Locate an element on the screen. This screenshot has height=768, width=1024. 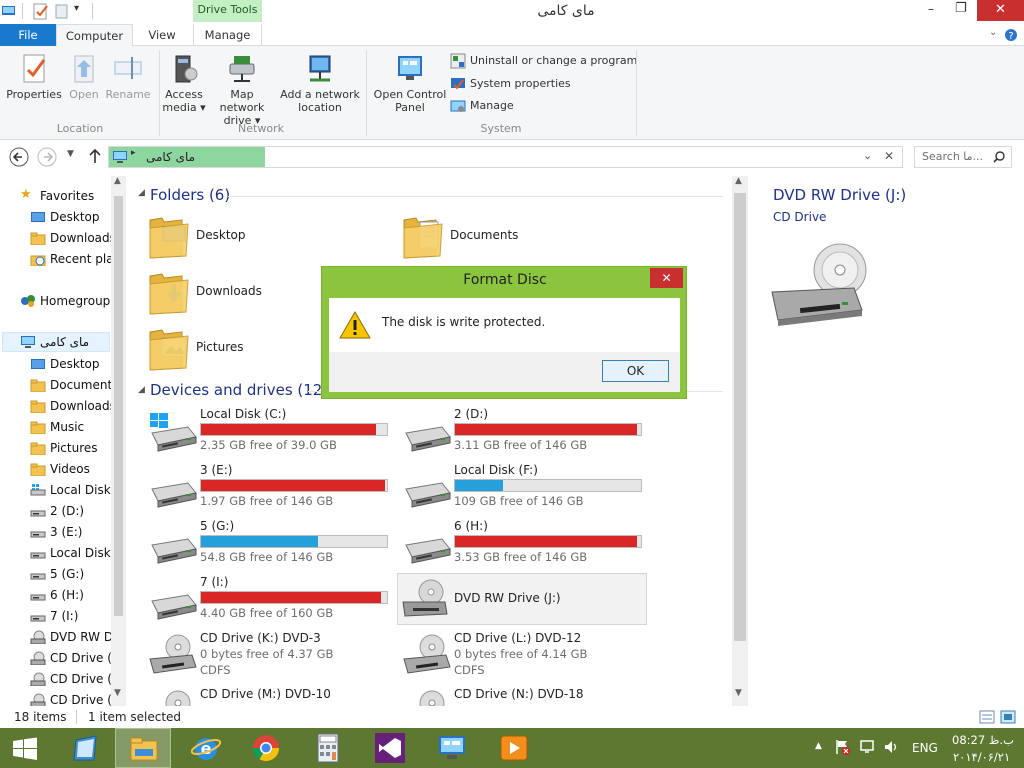
taskbar-visual-studio is located at coordinates (390, 748).